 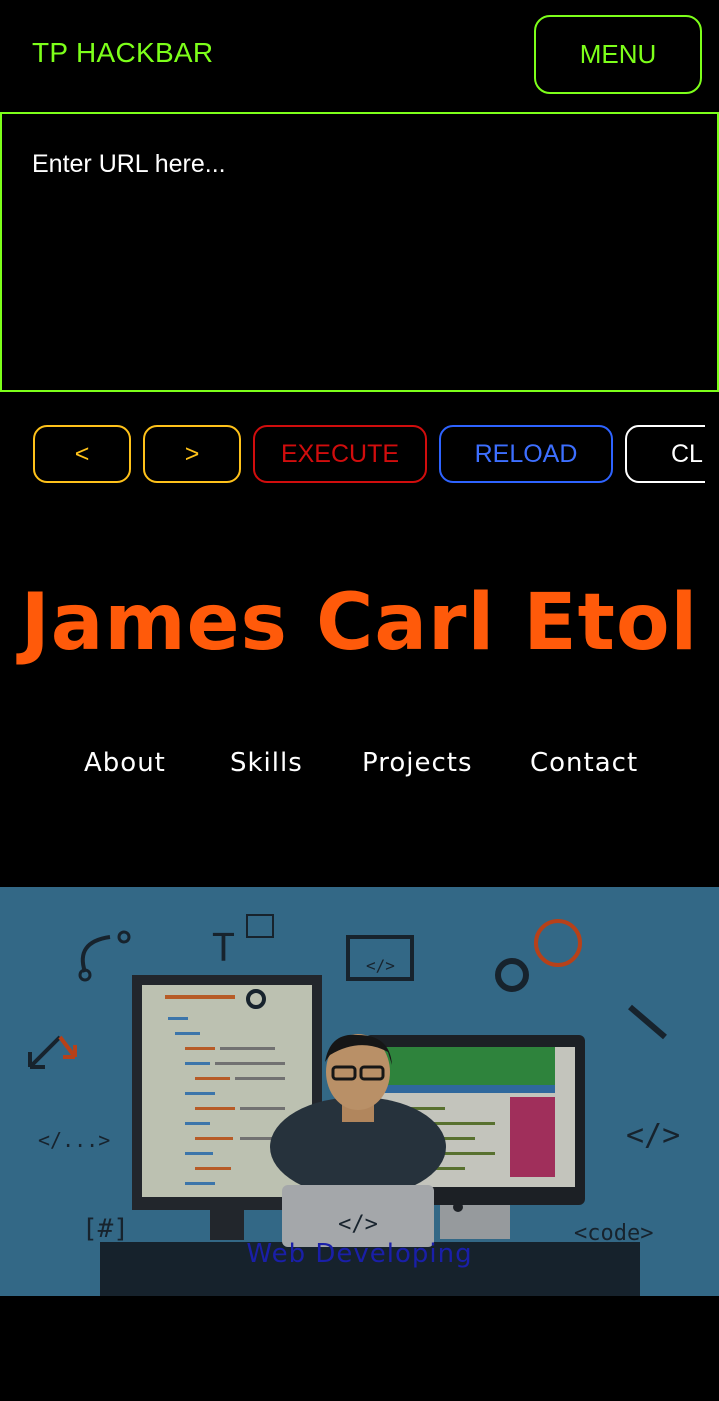 What do you see at coordinates (359, 56) in the screenshot?
I see `hackbar-header: TP HACKBAR MENU` at bounding box center [359, 56].